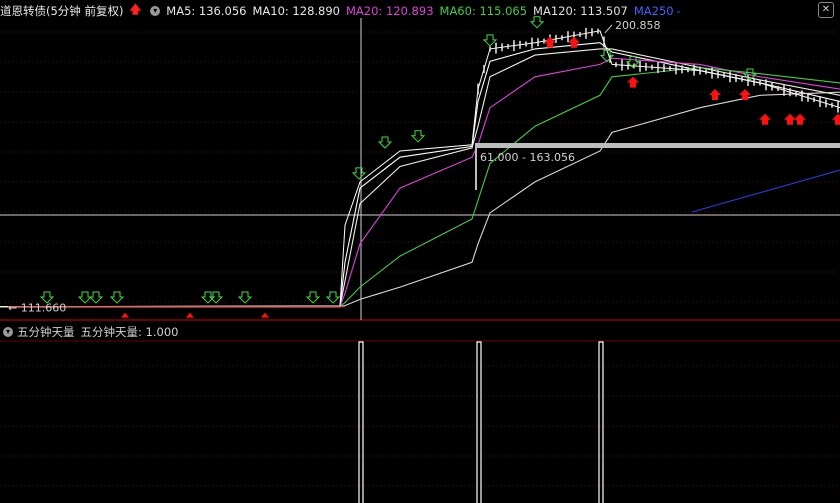 The image size is (840, 503). What do you see at coordinates (296, 11) in the screenshot?
I see `ma10-label: MA10: 128.890` at bounding box center [296, 11].